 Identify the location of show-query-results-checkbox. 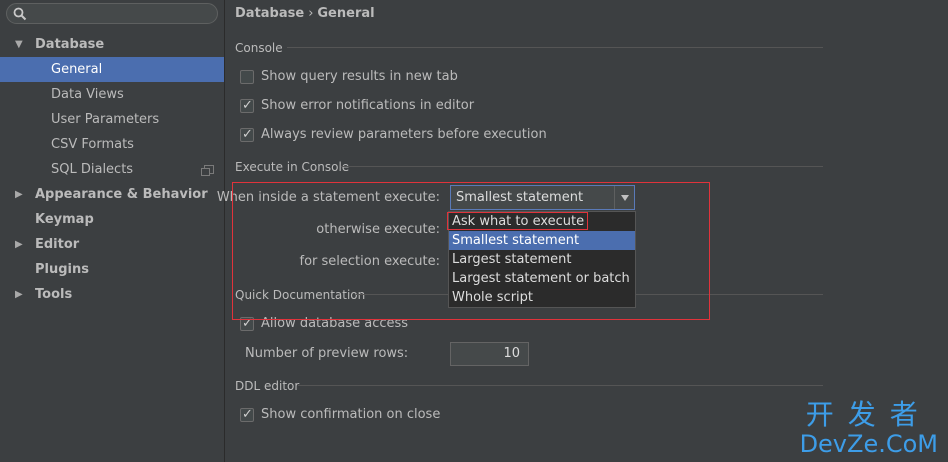
(247, 77).